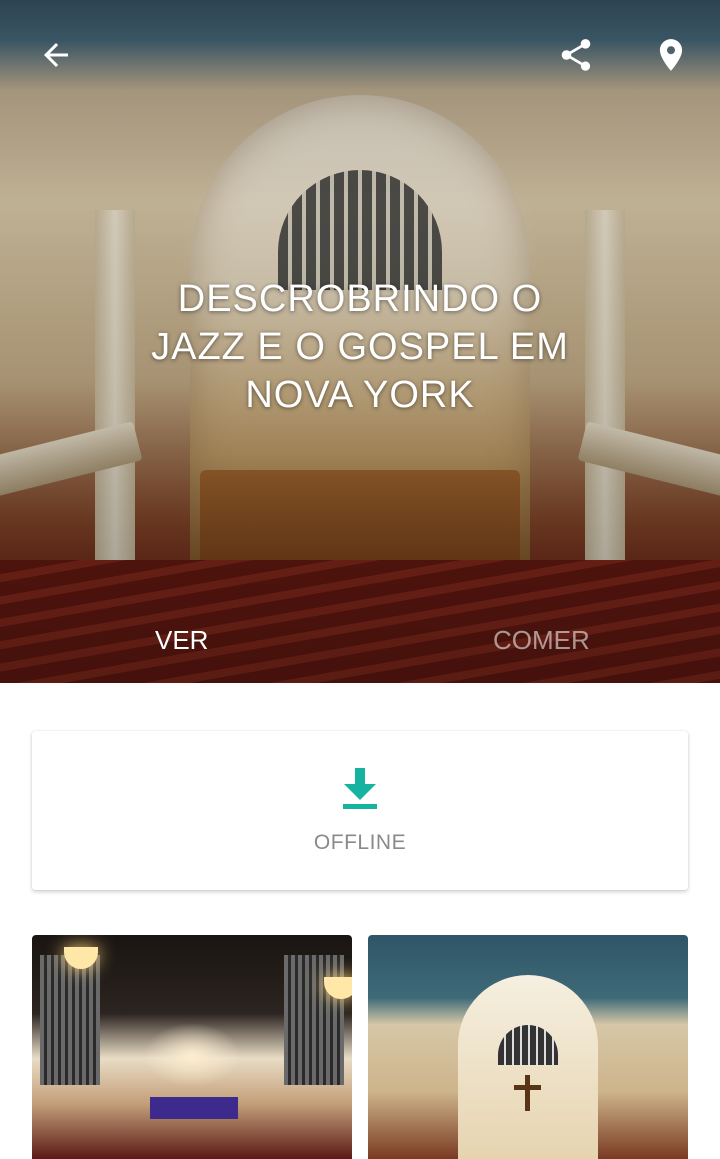 The width and height of the screenshot is (720, 1159). I want to click on tab-comer: COMER, so click(541, 640).